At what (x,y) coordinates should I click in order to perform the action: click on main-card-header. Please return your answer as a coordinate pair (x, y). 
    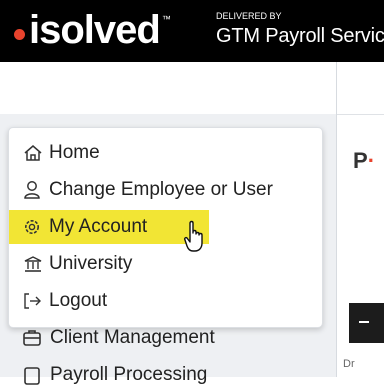
    Looking at the image, I should click on (366, 323).